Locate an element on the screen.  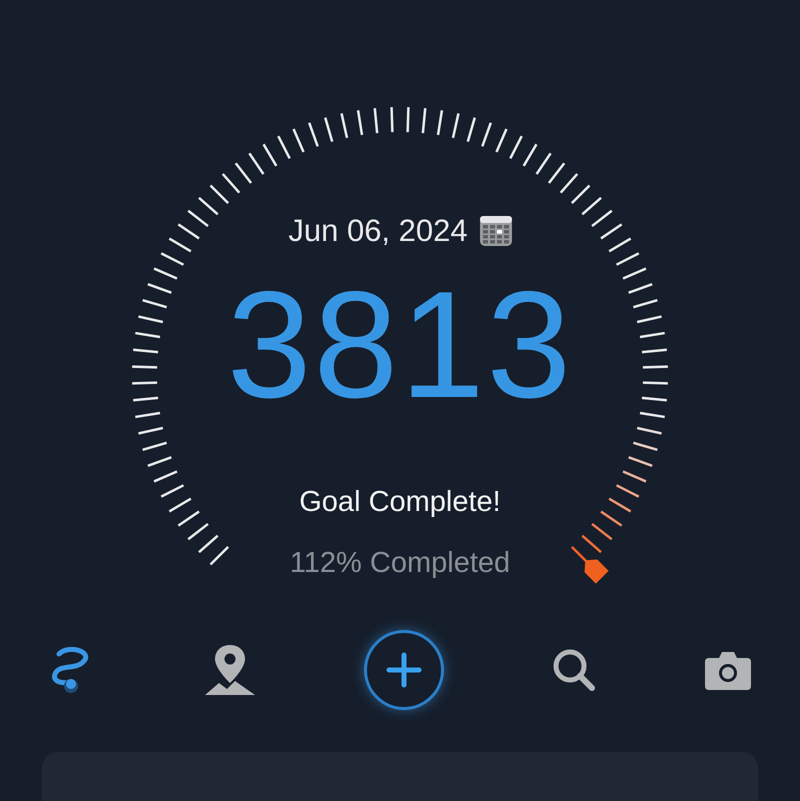
marker-icon is located at coordinates (596, 572).